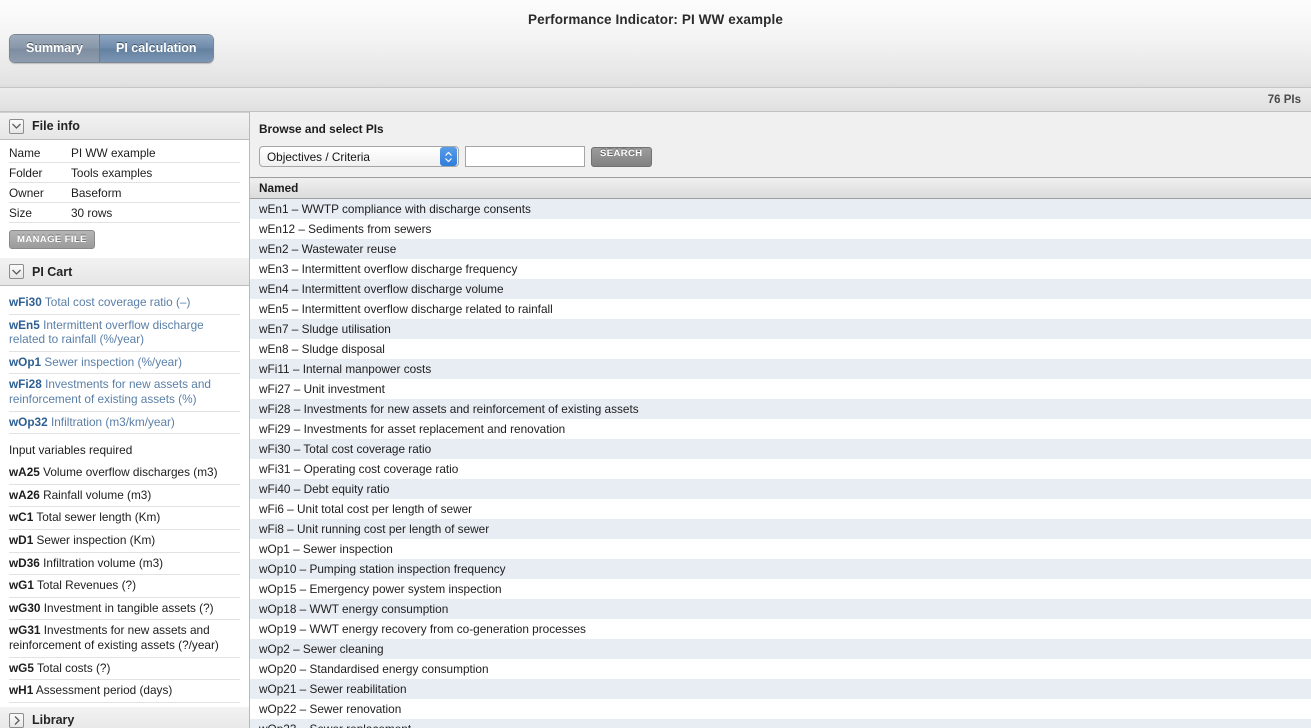  What do you see at coordinates (321, 129) in the screenshot?
I see `browse-title: Browse and select PIs` at bounding box center [321, 129].